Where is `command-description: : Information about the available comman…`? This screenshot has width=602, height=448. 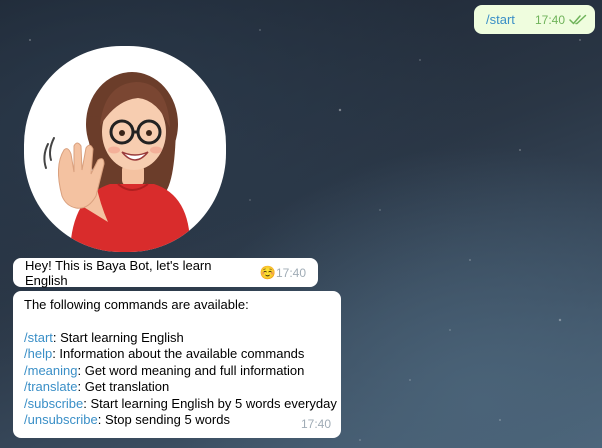 command-description: : Information about the available comman… is located at coordinates (178, 353).